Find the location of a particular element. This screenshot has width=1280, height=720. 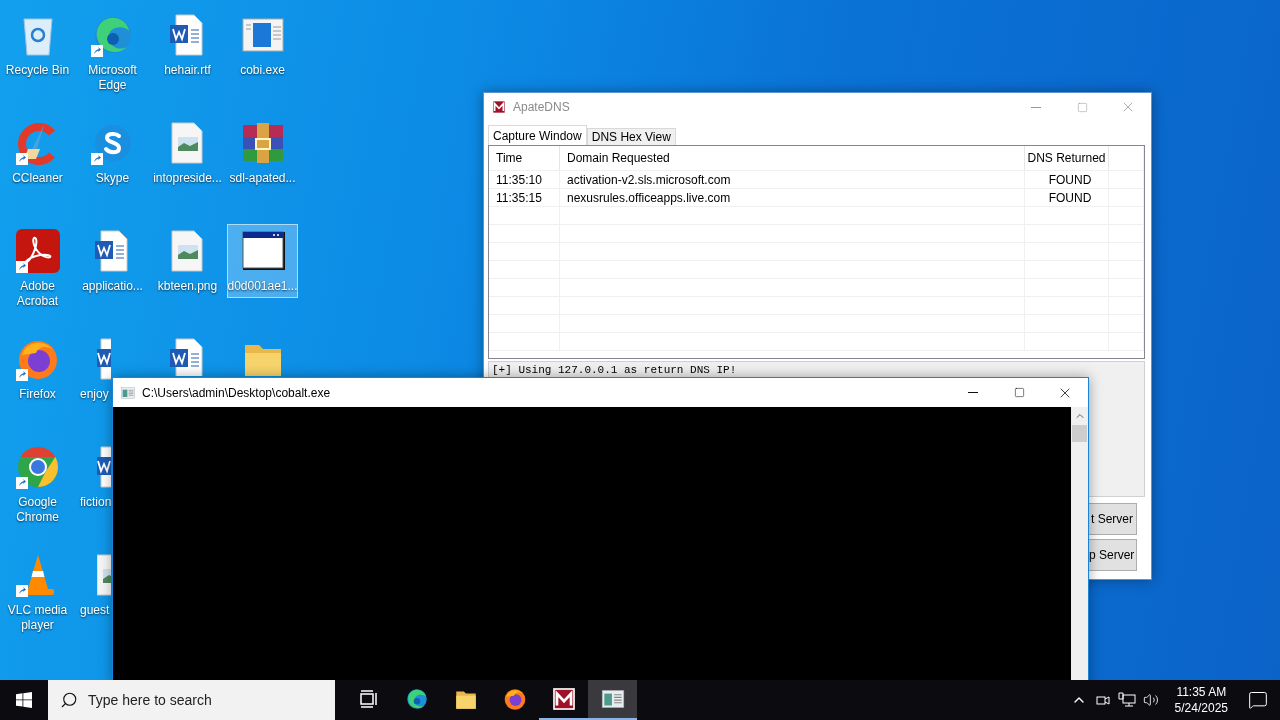

desktop-icon-label: Adobe Acrobat is located at coordinates (37, 294).